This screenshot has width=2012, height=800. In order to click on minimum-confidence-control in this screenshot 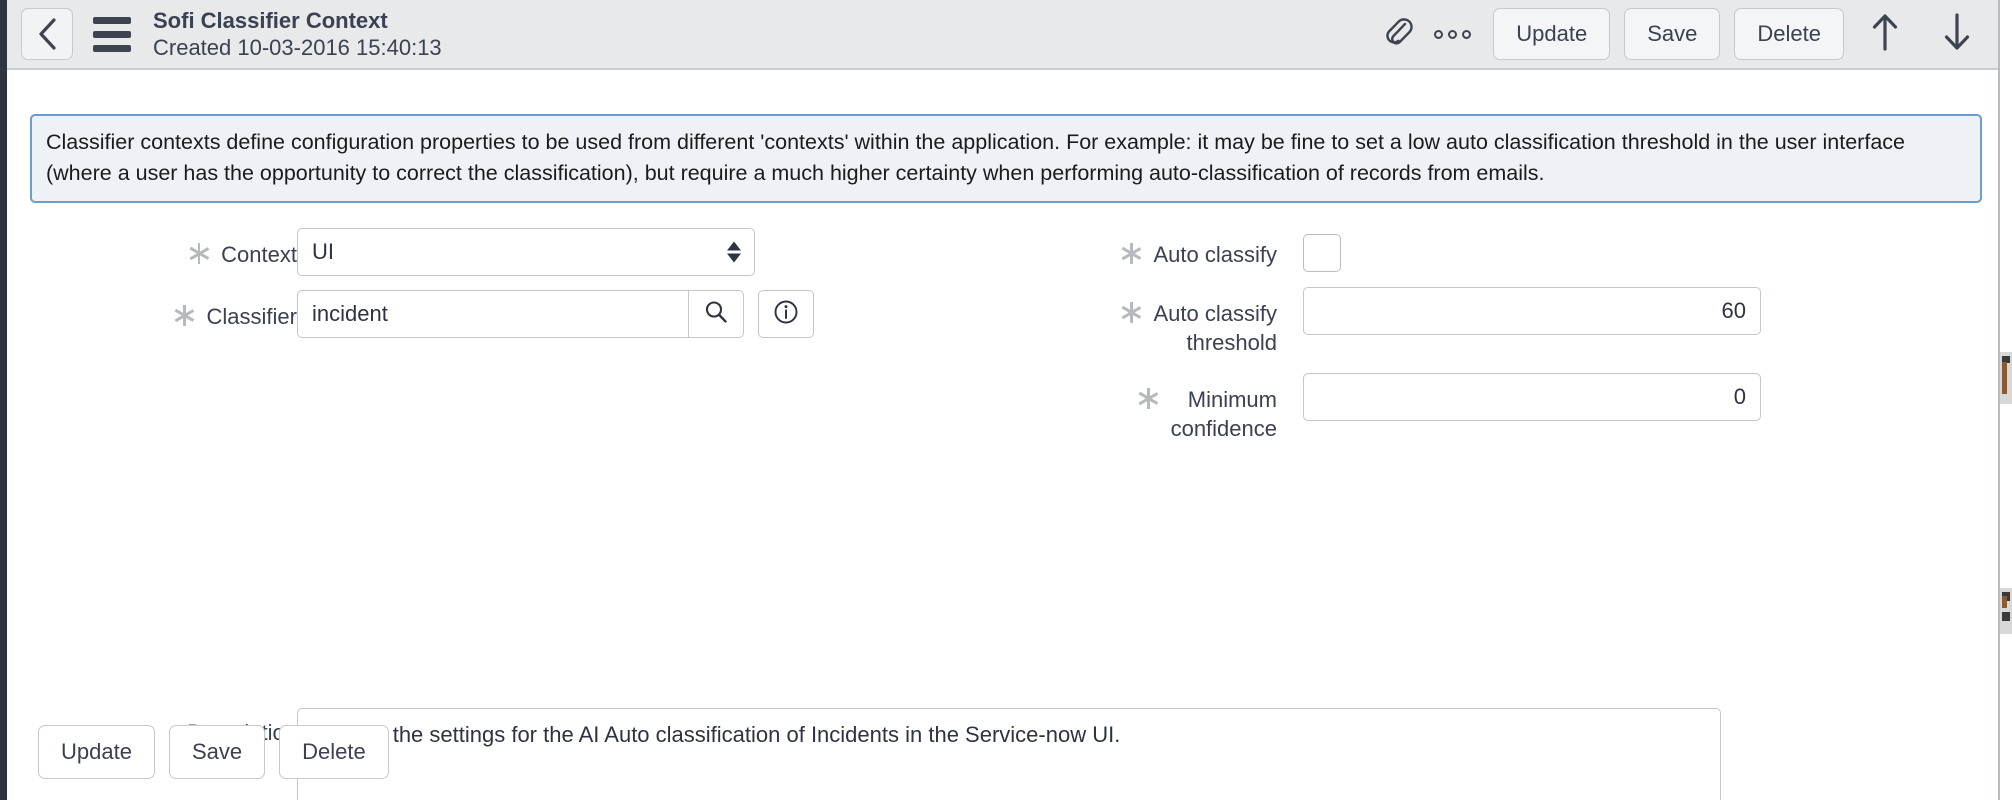, I will do `click(1519, 397)`.